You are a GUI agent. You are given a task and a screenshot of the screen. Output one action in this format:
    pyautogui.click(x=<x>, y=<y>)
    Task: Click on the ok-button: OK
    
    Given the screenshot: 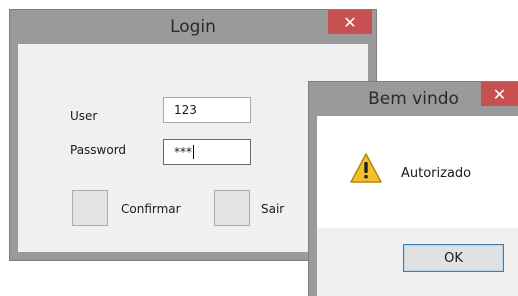 What is the action you would take?
    pyautogui.click(x=453, y=258)
    